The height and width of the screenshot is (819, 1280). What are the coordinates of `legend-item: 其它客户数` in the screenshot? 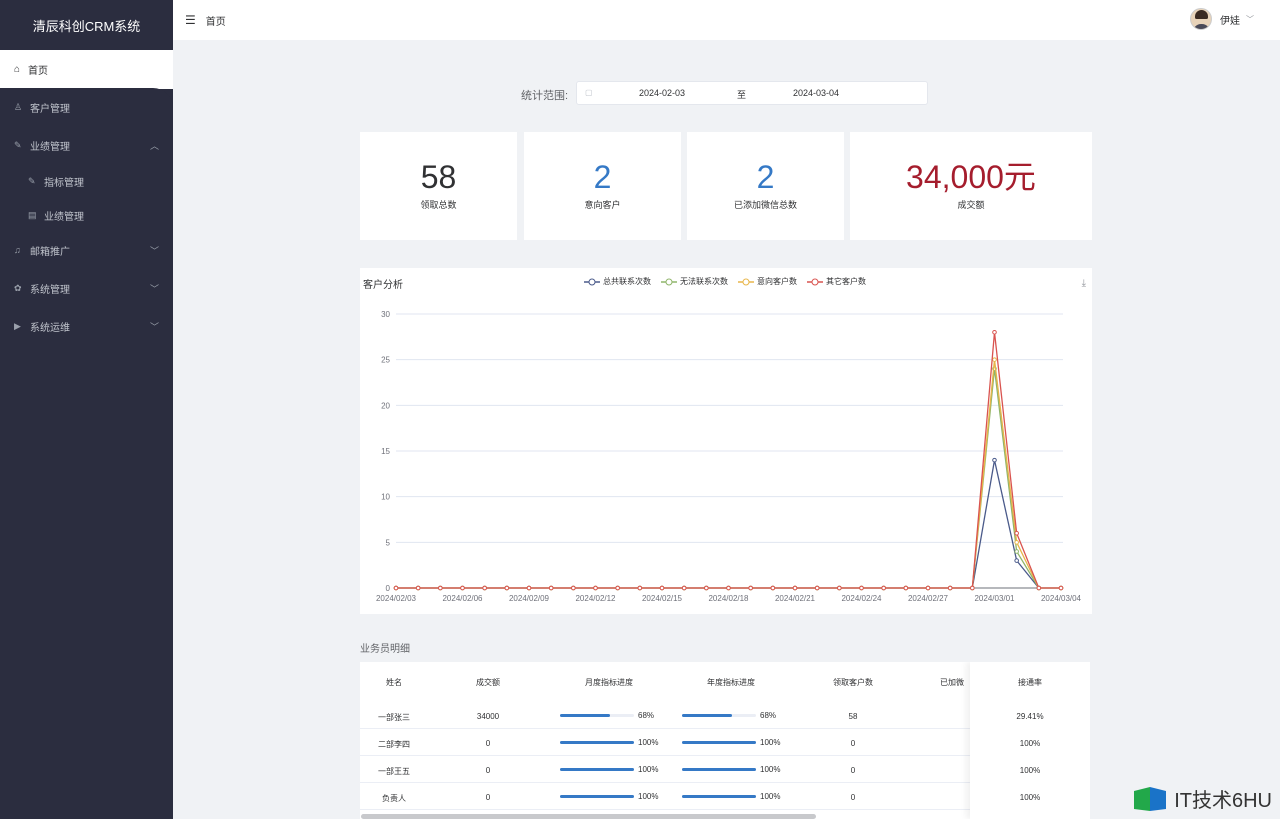 It's located at (836, 281).